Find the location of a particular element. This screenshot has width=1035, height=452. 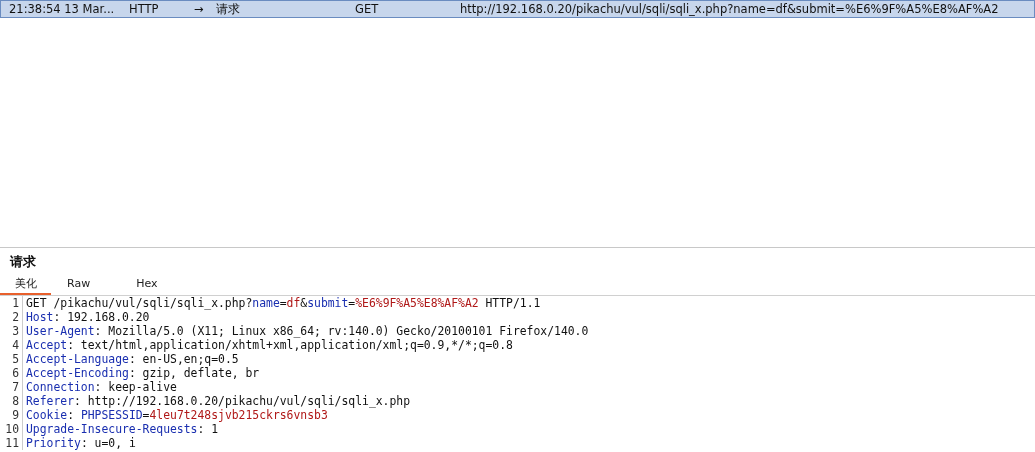

message-cell-text: 请求 is located at coordinates (228, 9).